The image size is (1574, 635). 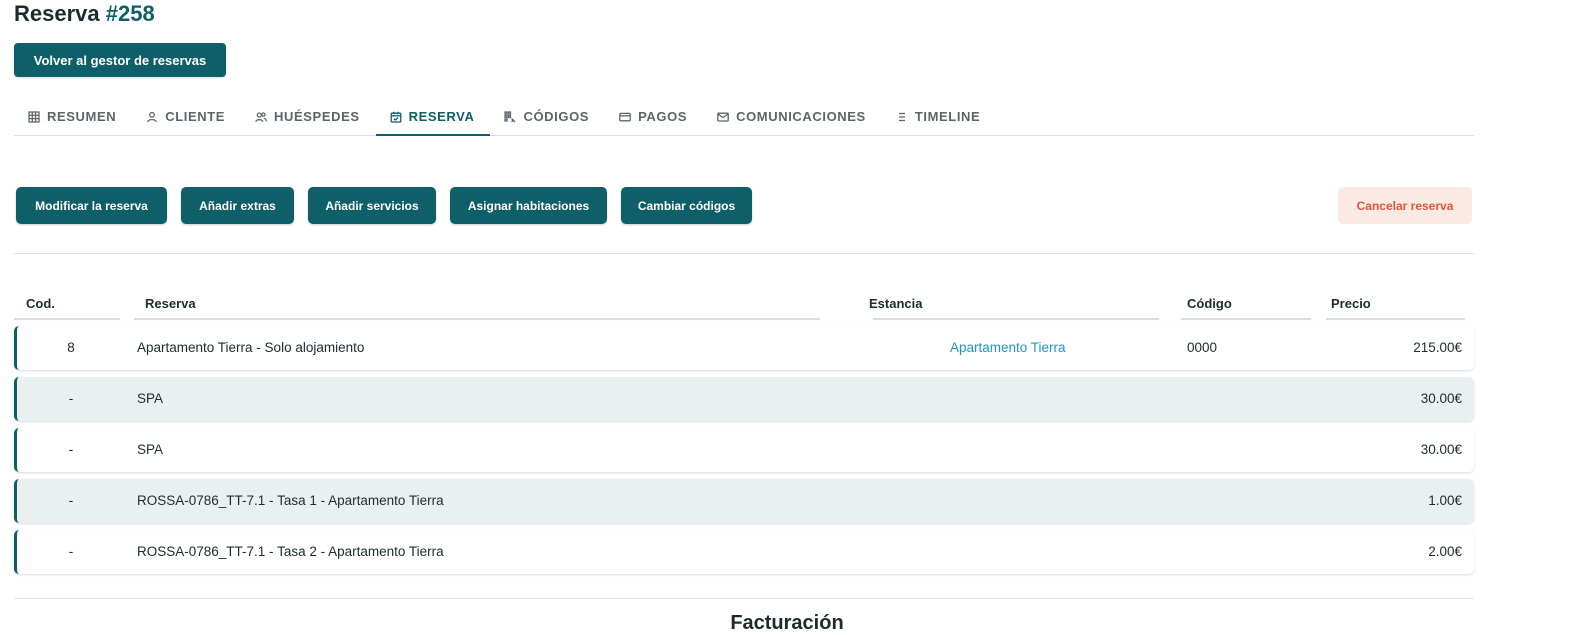 I want to click on column-header-codigo: Código, so click(x=1246, y=308).